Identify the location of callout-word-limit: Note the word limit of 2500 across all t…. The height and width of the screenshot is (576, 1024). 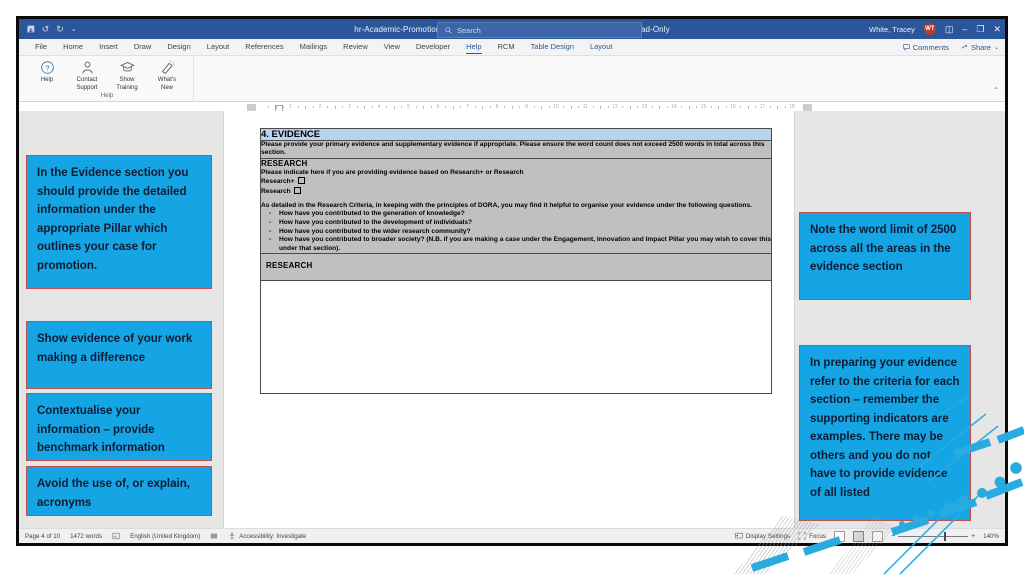
(885, 256).